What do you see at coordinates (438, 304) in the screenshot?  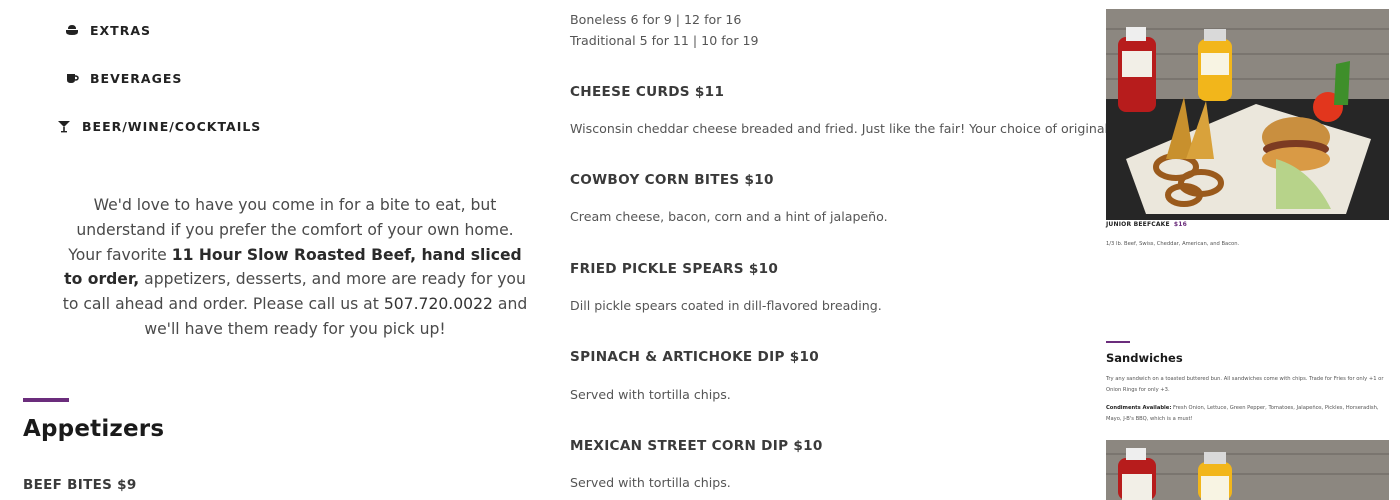 I see `phone-number: 507.720.0022` at bounding box center [438, 304].